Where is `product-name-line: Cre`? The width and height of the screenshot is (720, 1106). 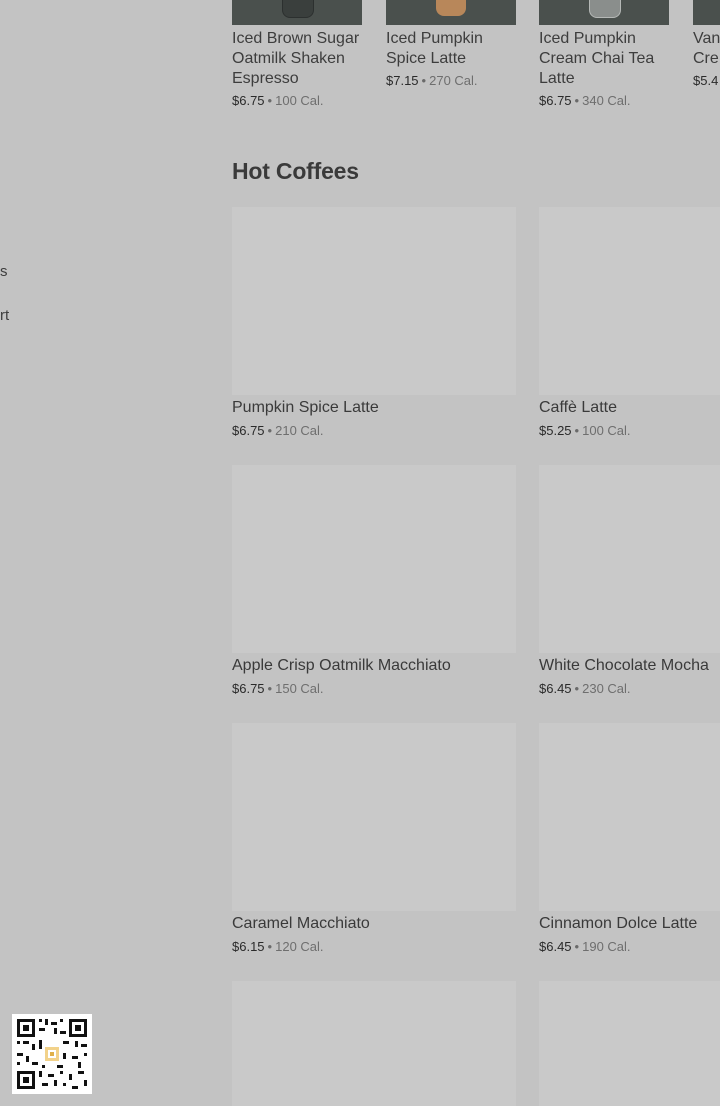 product-name-line: Cre is located at coordinates (706, 58).